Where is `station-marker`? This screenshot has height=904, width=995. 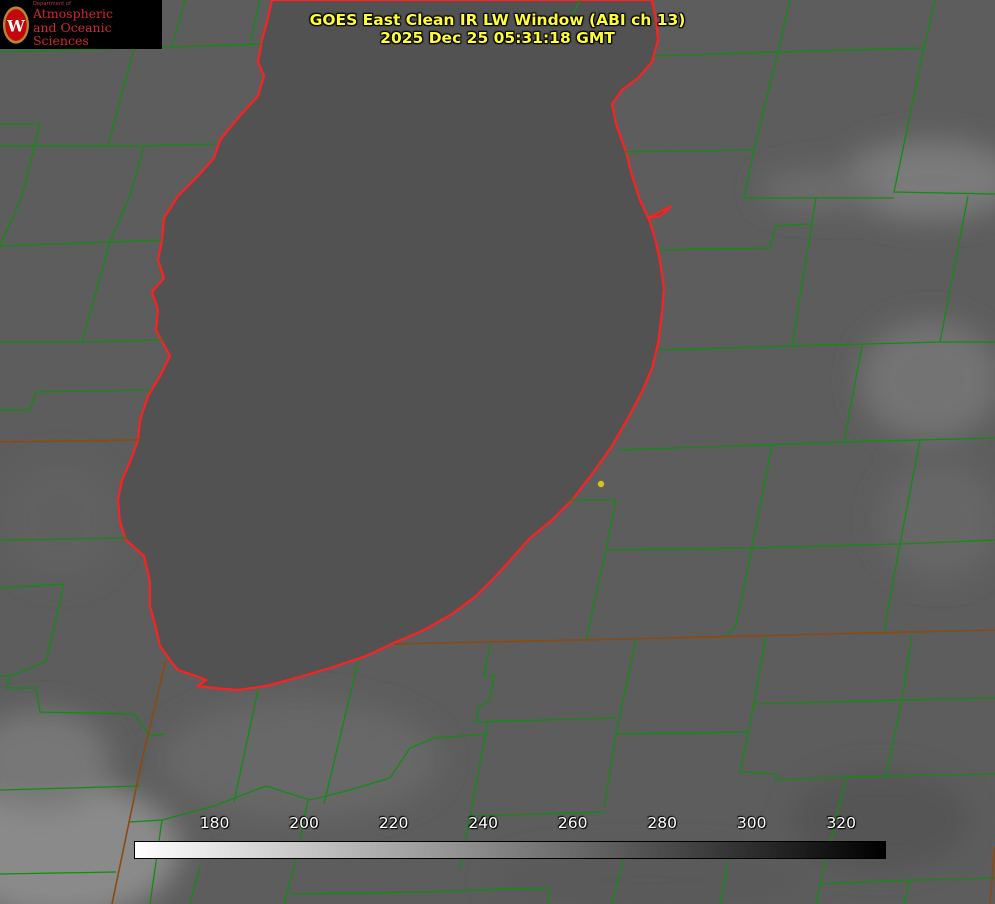 station-marker is located at coordinates (601, 484).